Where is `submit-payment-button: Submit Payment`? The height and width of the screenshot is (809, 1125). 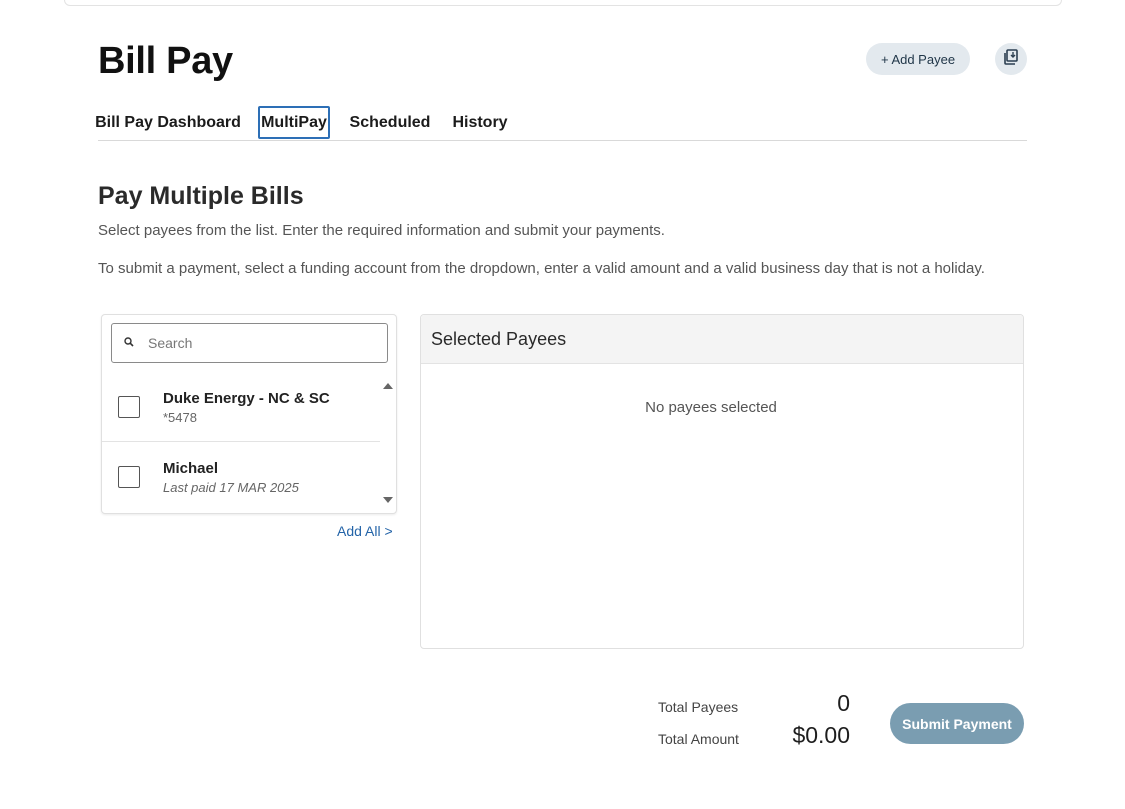
submit-payment-button: Submit Payment is located at coordinates (957, 723).